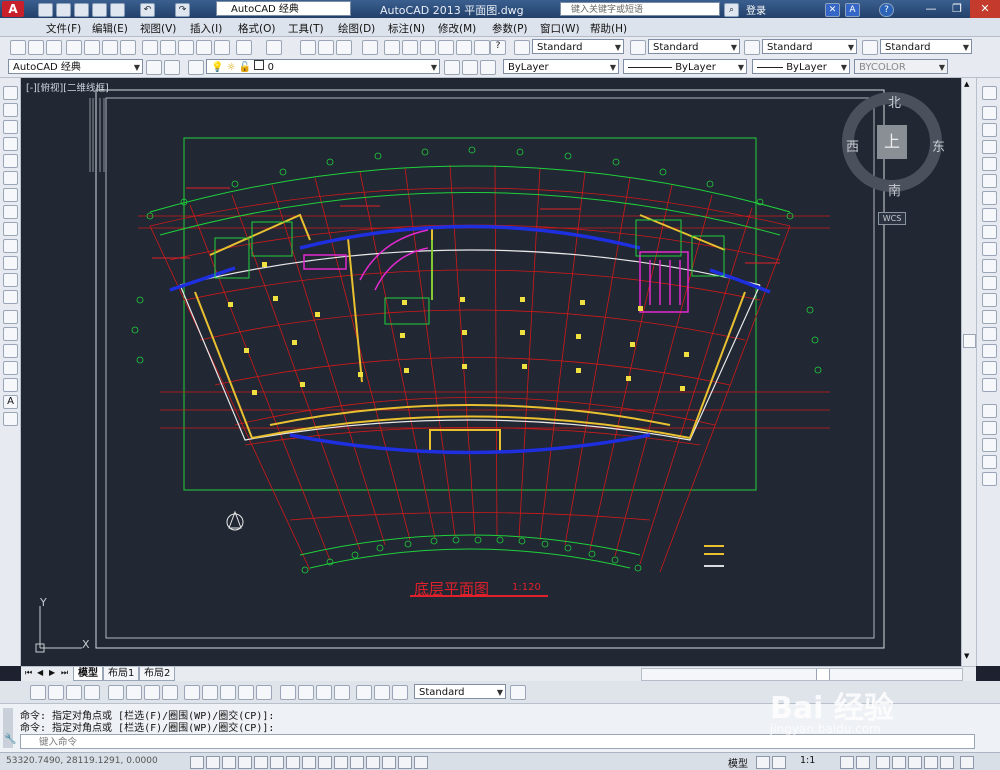  Describe the element at coordinates (428, 47) in the screenshot. I see `tool-palettes-icon` at that location.